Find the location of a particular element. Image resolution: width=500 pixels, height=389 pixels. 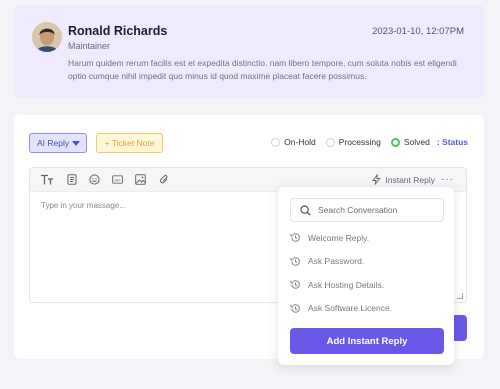

instant-reply-item: Ask Hosting Details. is located at coordinates (341, 284).